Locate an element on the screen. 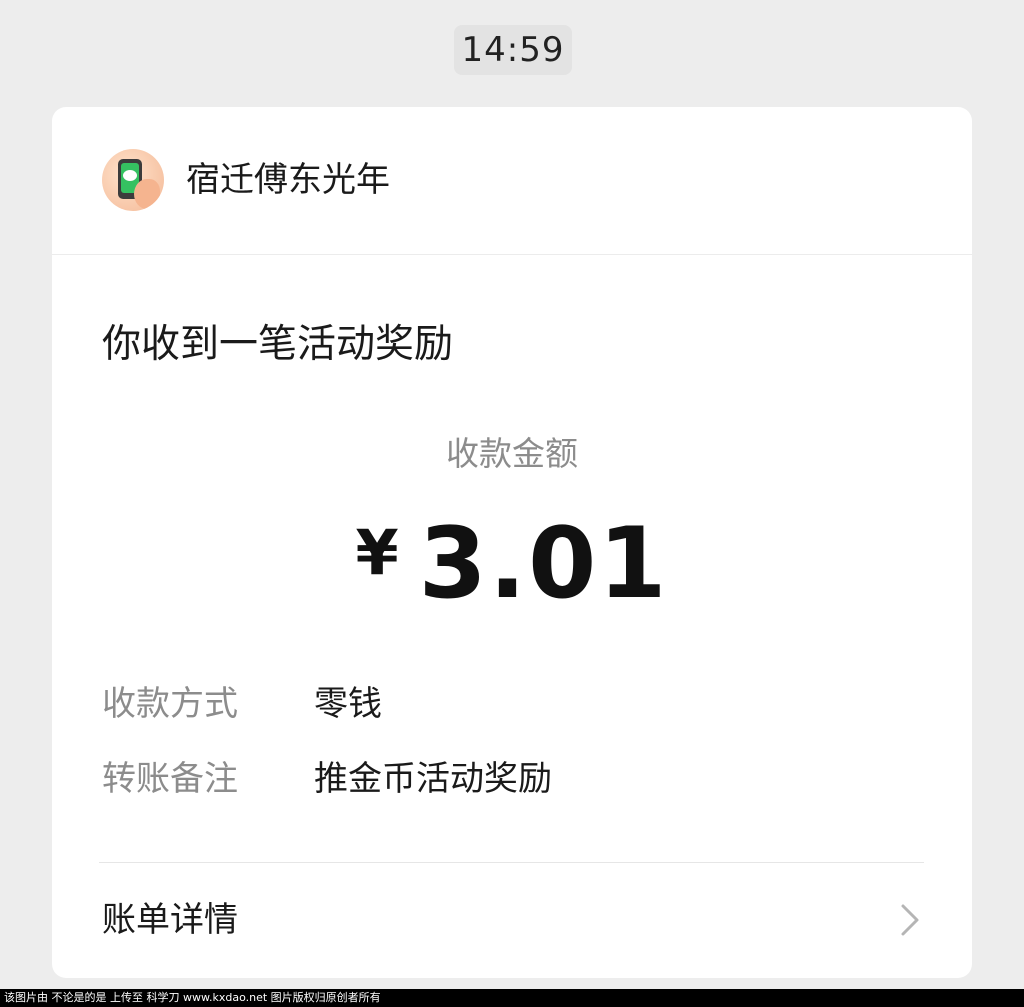 The height and width of the screenshot is (1007, 1024). hand-shape is located at coordinates (147, 194).